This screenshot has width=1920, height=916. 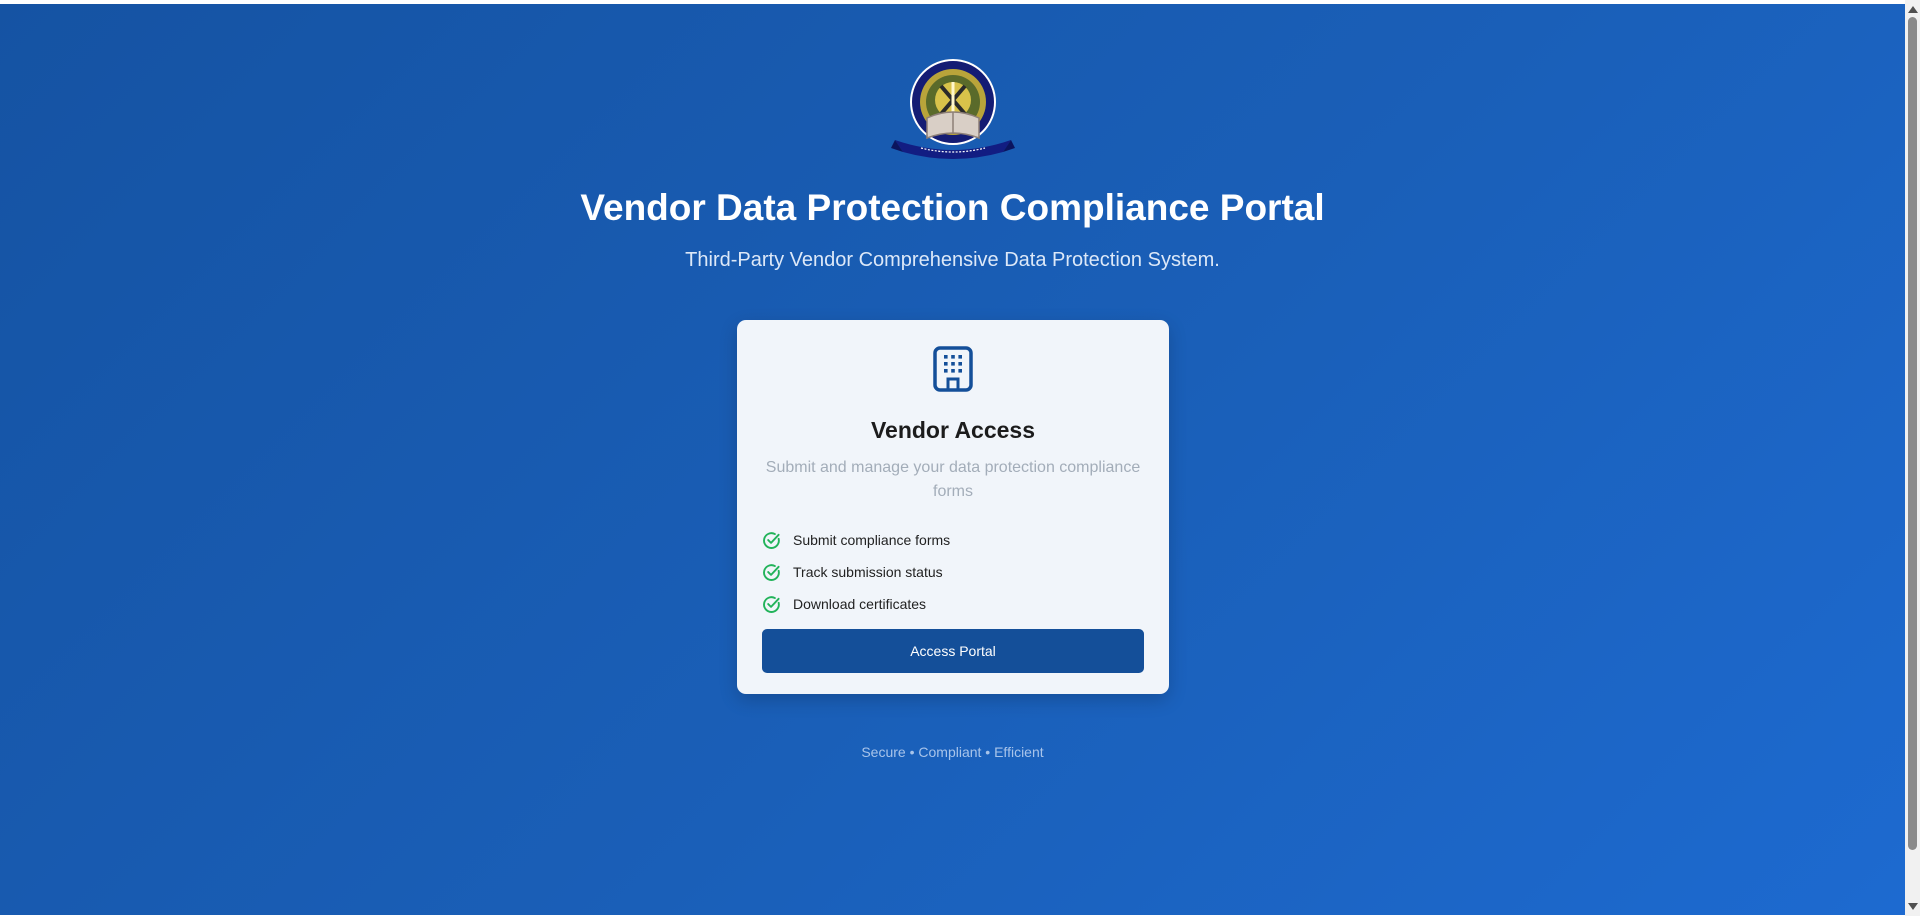 I want to click on feature-label: Download certificates, so click(x=860, y=604).